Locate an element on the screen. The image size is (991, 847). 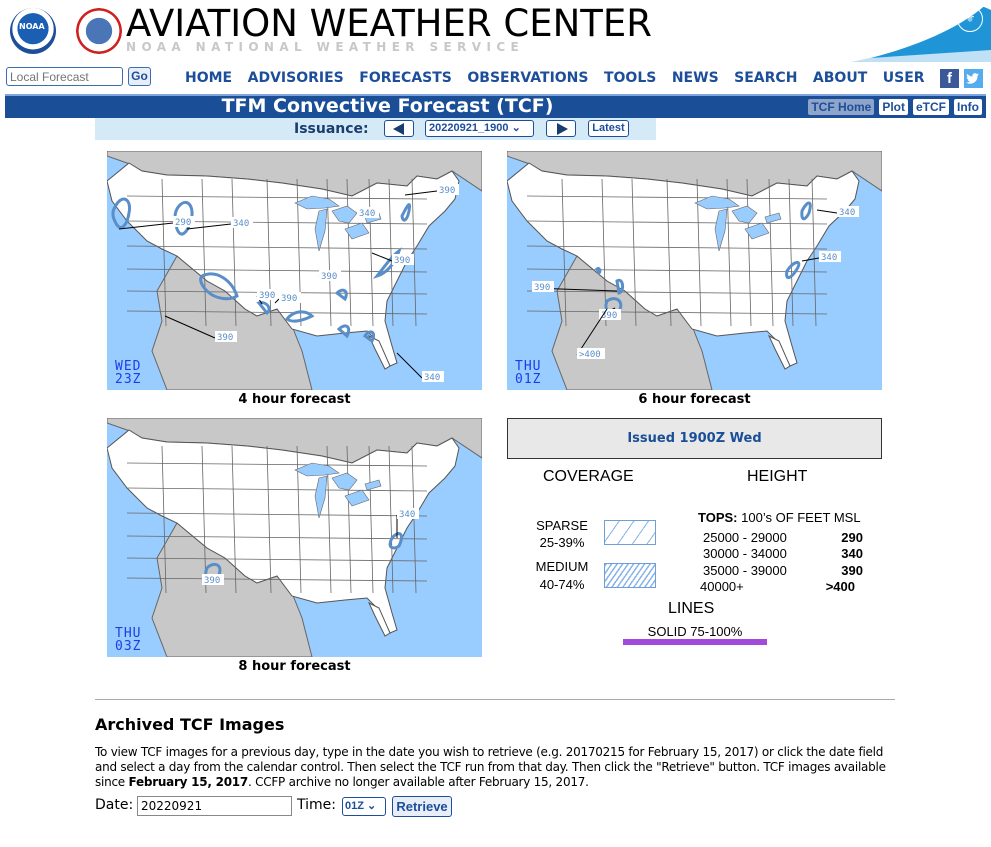
arrow-left-icon is located at coordinates (398, 129).